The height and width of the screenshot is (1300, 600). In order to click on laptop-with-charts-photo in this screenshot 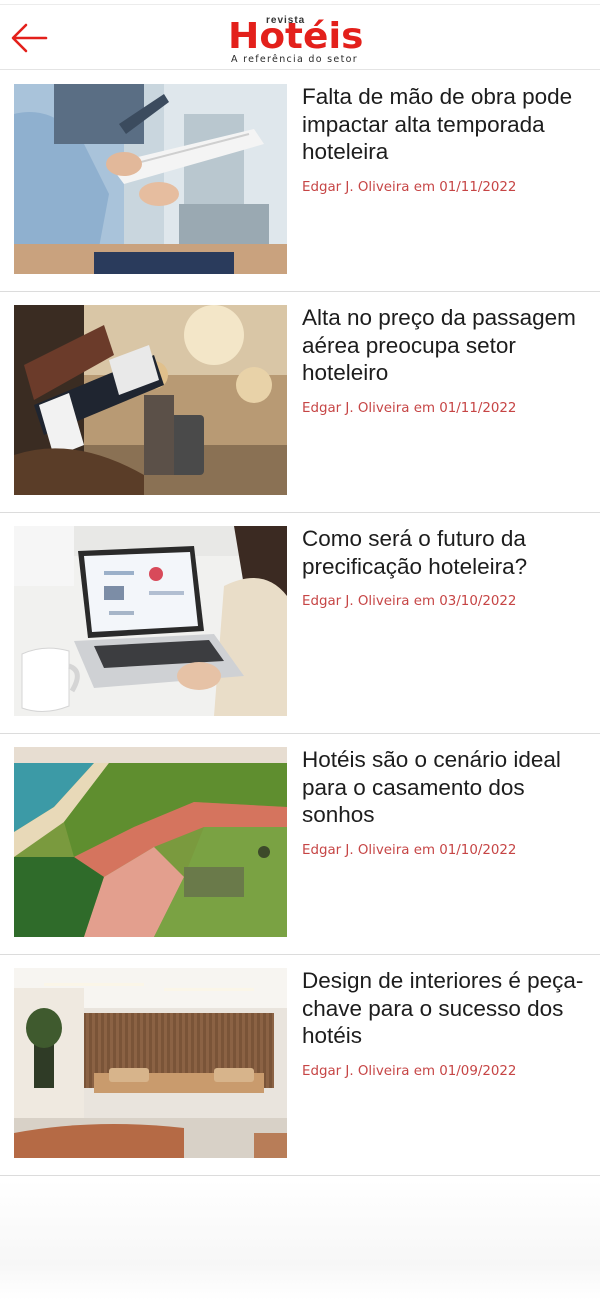, I will do `click(150, 621)`.